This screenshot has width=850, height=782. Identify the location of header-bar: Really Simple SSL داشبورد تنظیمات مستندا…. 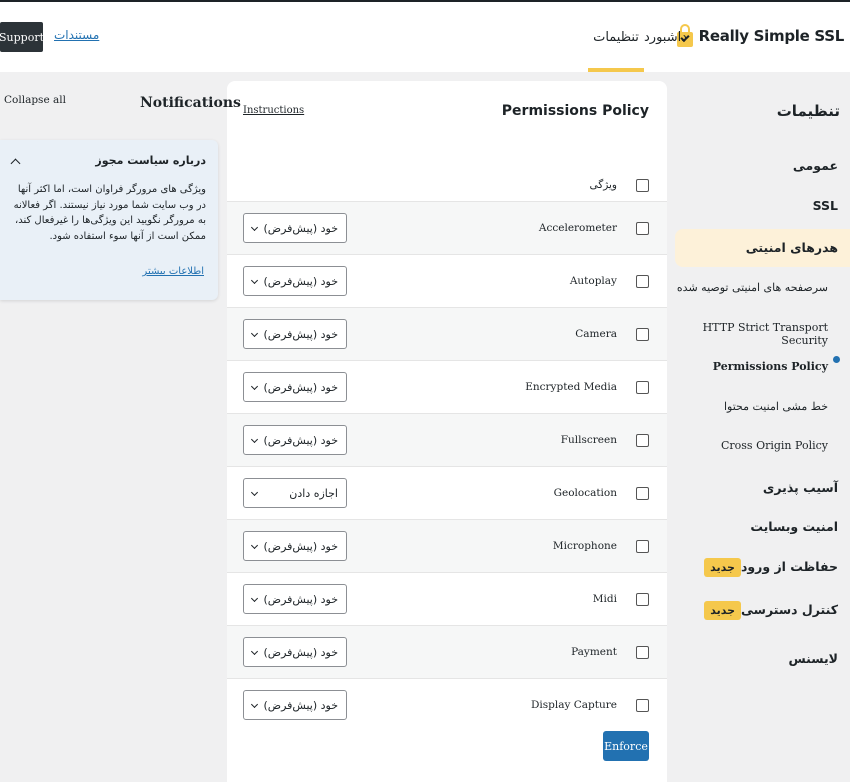
(425, 37).